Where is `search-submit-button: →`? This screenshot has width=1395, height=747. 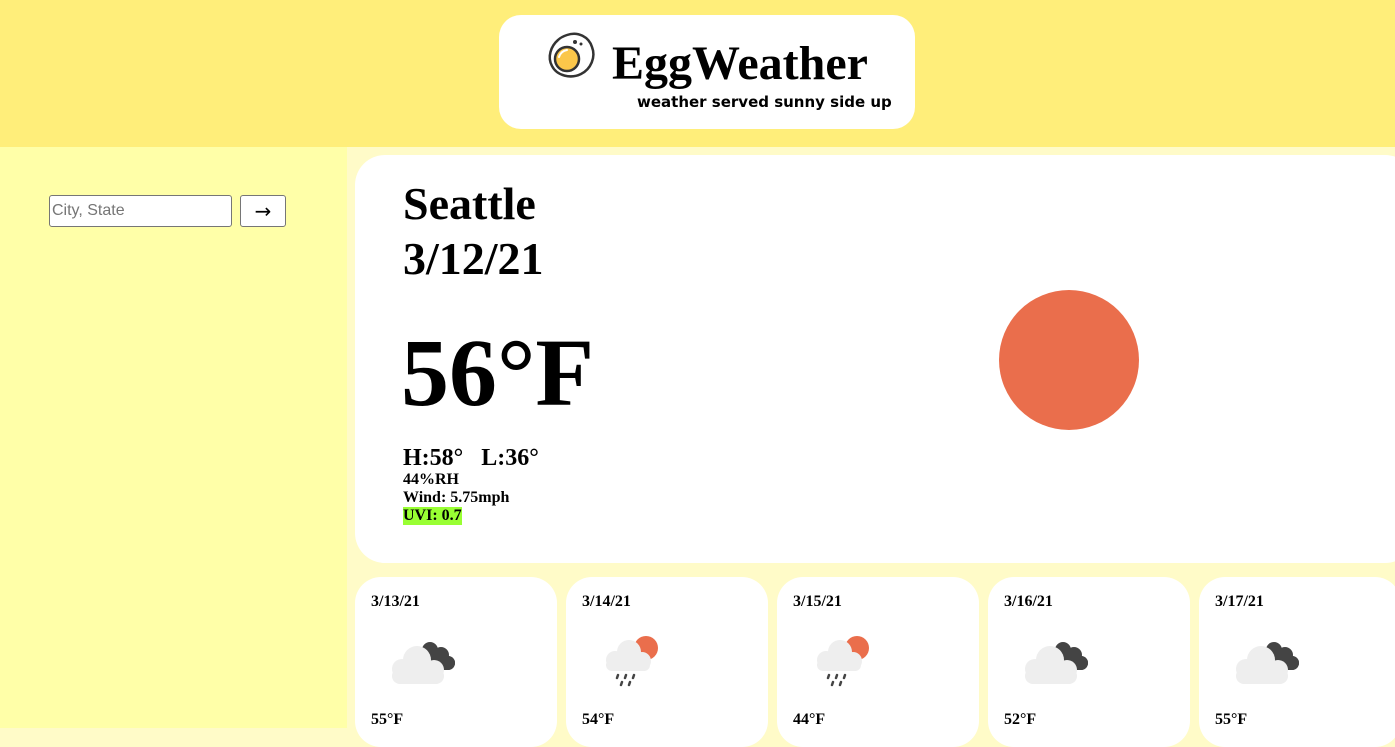
search-submit-button: → is located at coordinates (263, 211).